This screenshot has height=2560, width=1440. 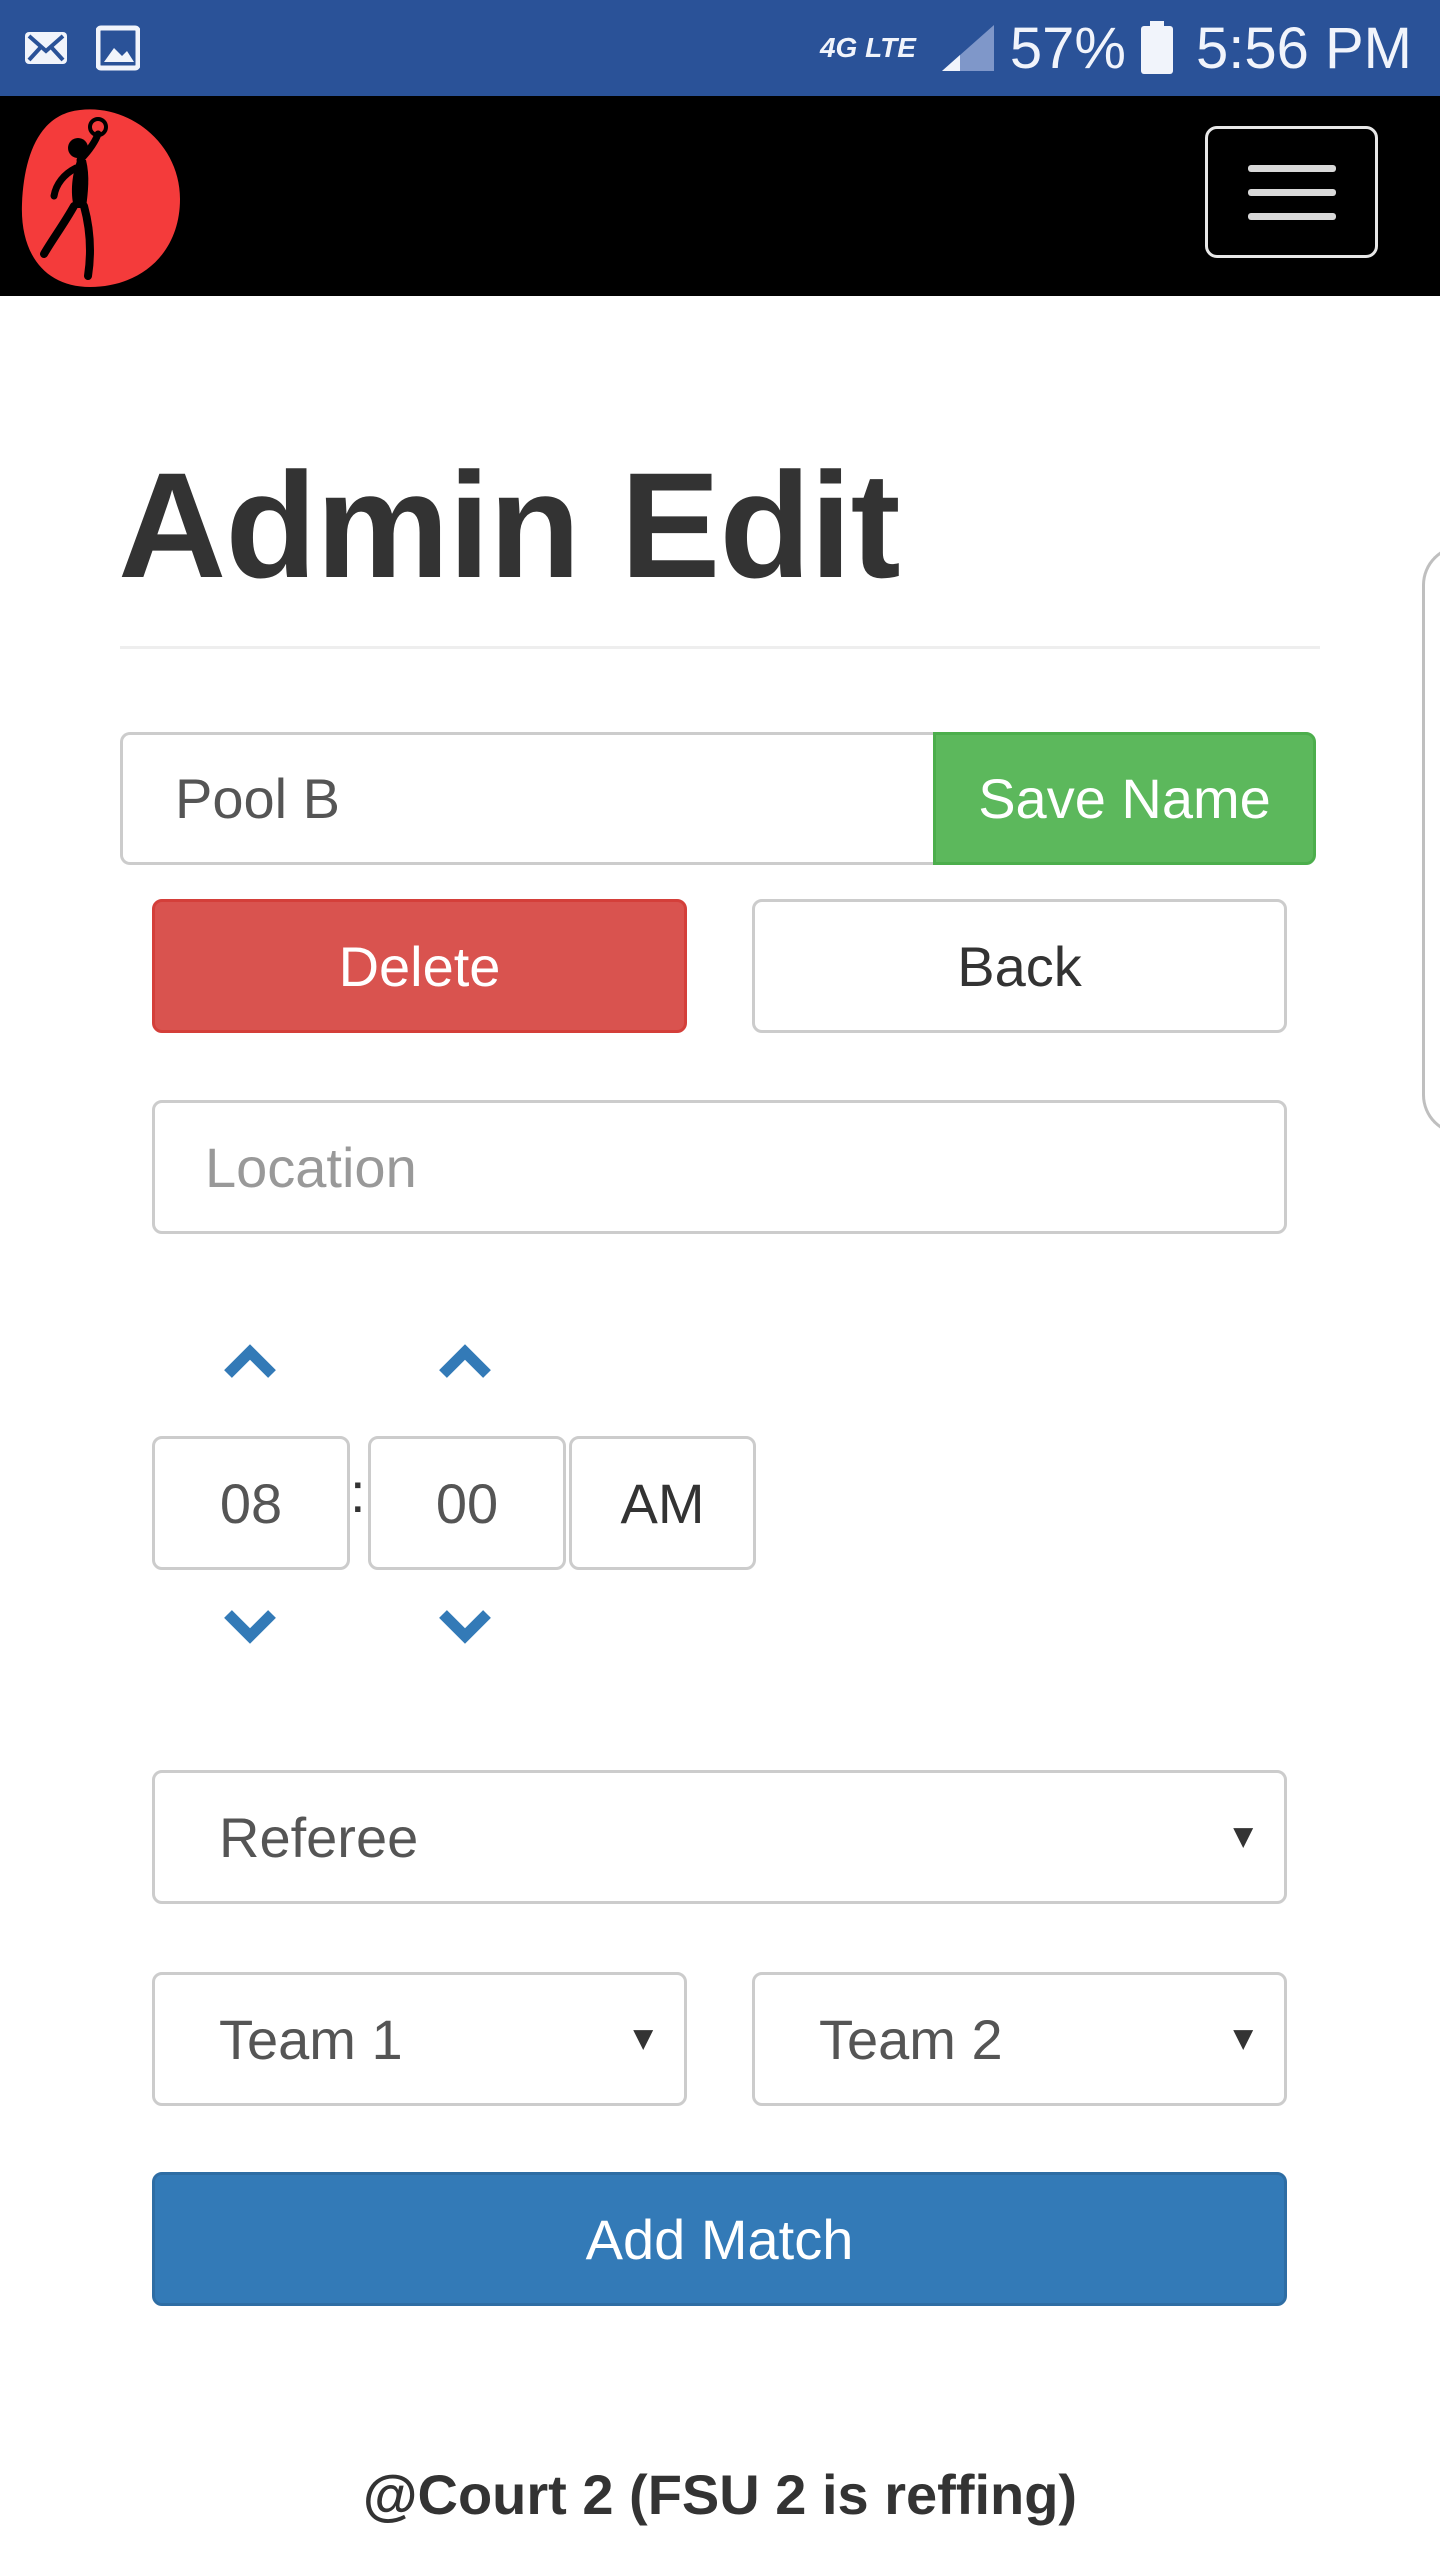 What do you see at coordinates (720, 196) in the screenshot?
I see `navbar` at bounding box center [720, 196].